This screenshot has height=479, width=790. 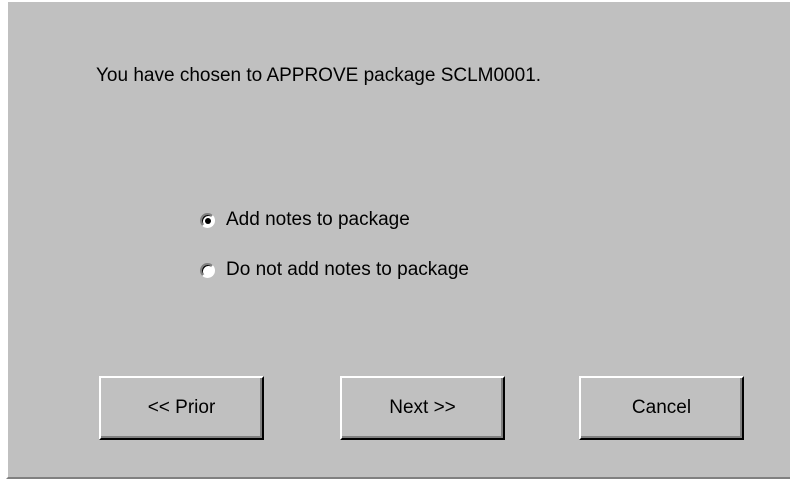 What do you see at coordinates (422, 408) in the screenshot?
I see `next-button: Next >>` at bounding box center [422, 408].